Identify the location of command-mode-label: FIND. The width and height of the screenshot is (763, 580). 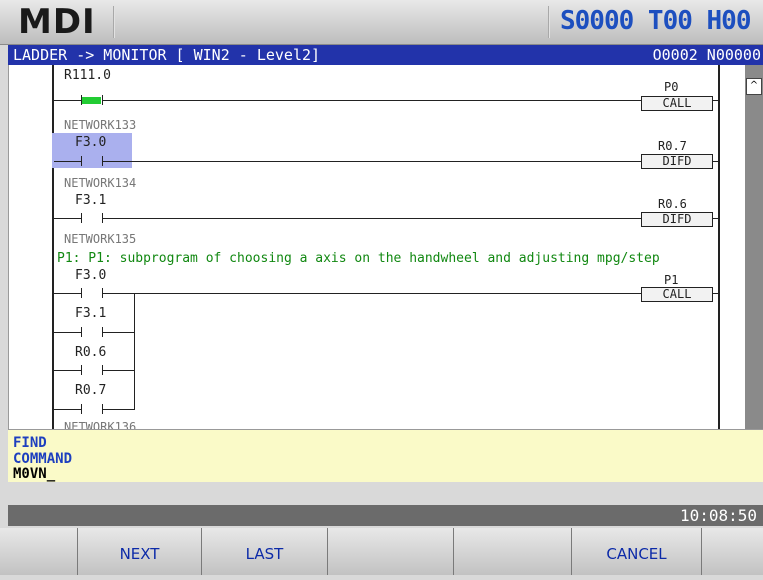
(30, 443).